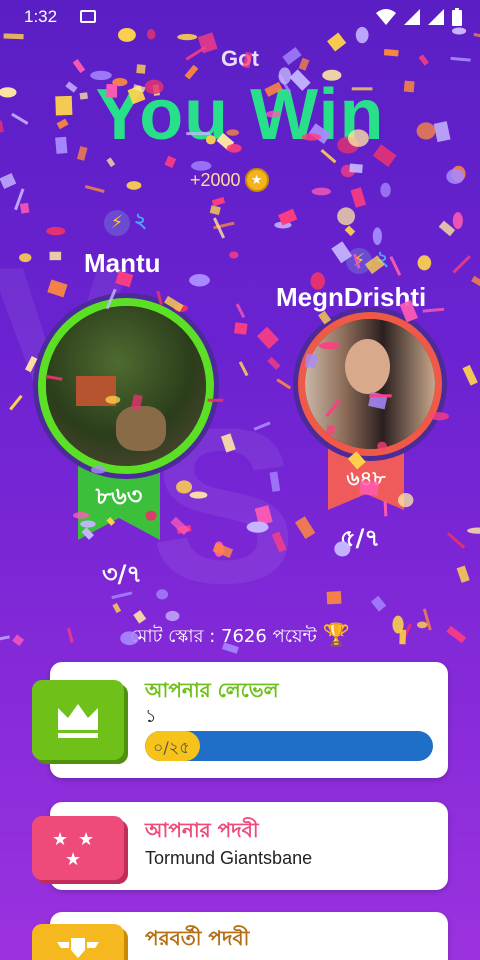  I want to click on player2-level: ⚡ ২, so click(367, 260).